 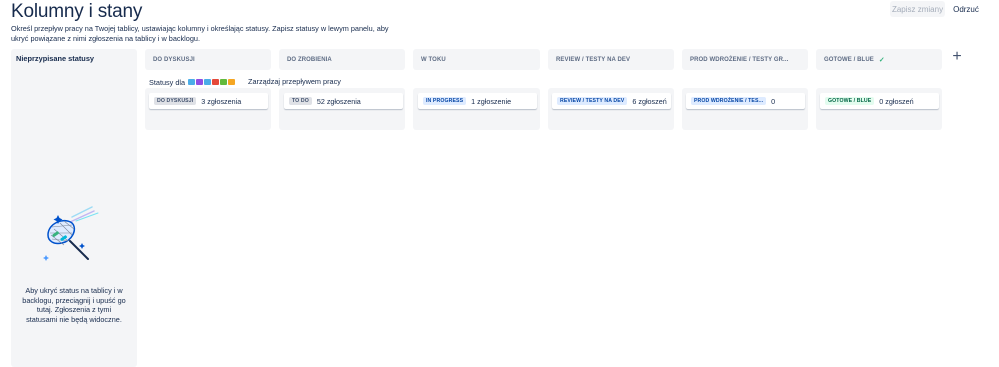 What do you see at coordinates (167, 82) in the screenshot?
I see `statuses-for-label: Statusy dla` at bounding box center [167, 82].